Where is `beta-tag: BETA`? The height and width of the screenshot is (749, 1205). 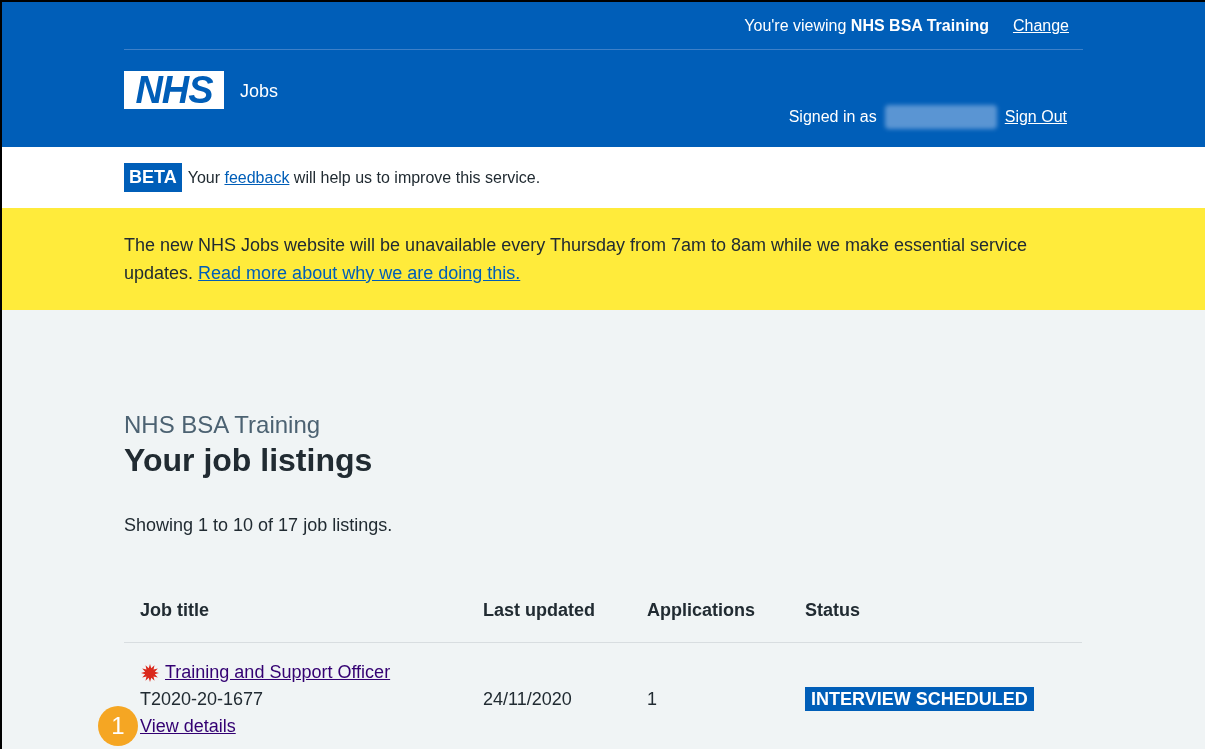 beta-tag: BETA is located at coordinates (153, 177).